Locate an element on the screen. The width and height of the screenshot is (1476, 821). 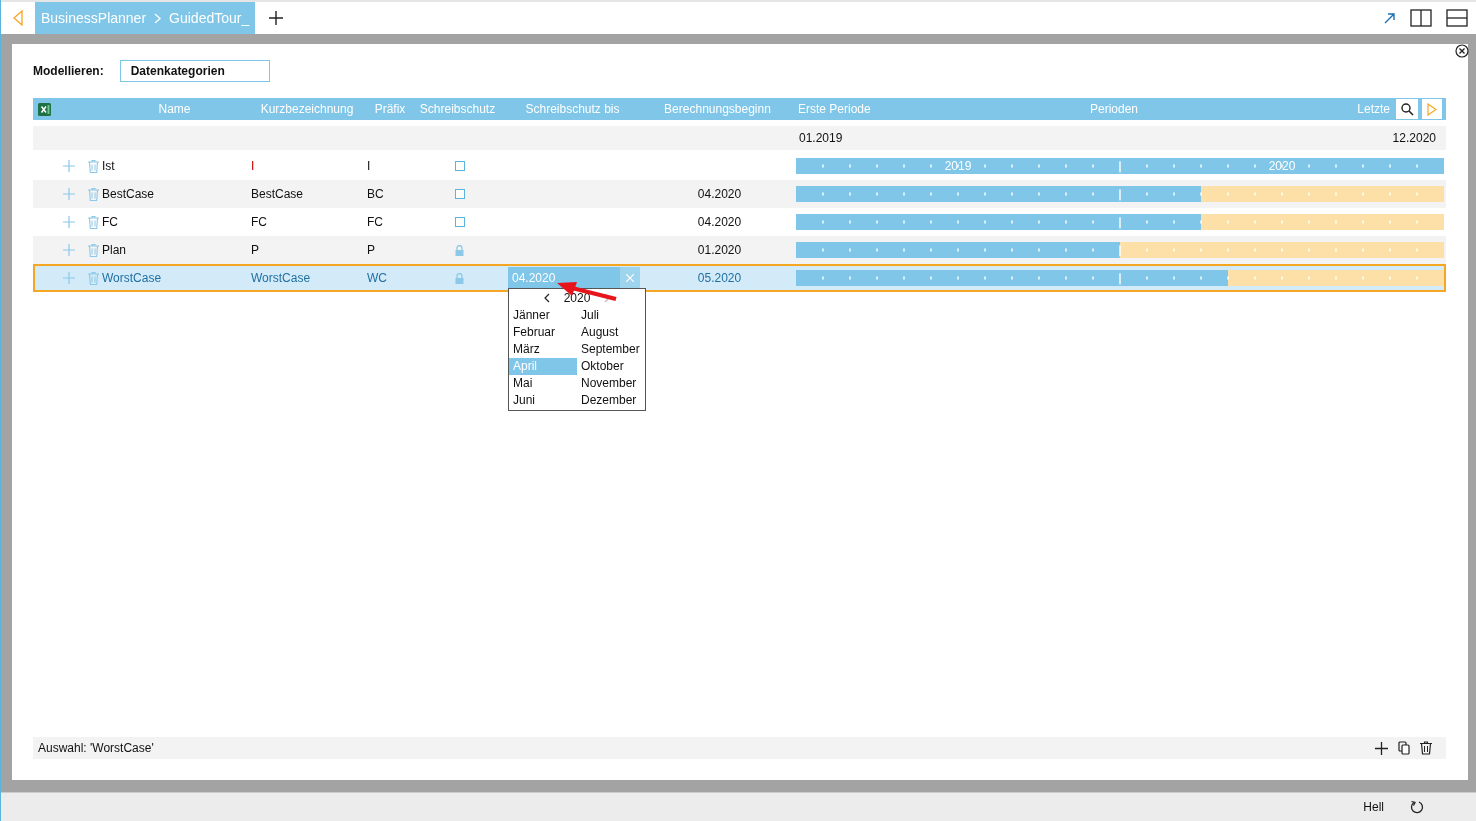
add-tab-icon is located at coordinates (276, 18).